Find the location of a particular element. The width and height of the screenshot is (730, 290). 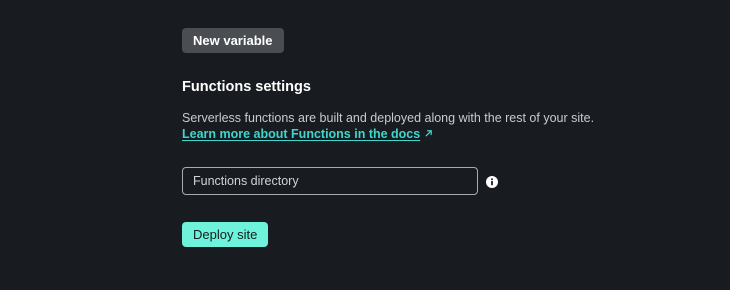

deploy-site-button: Deploy site is located at coordinates (225, 234).